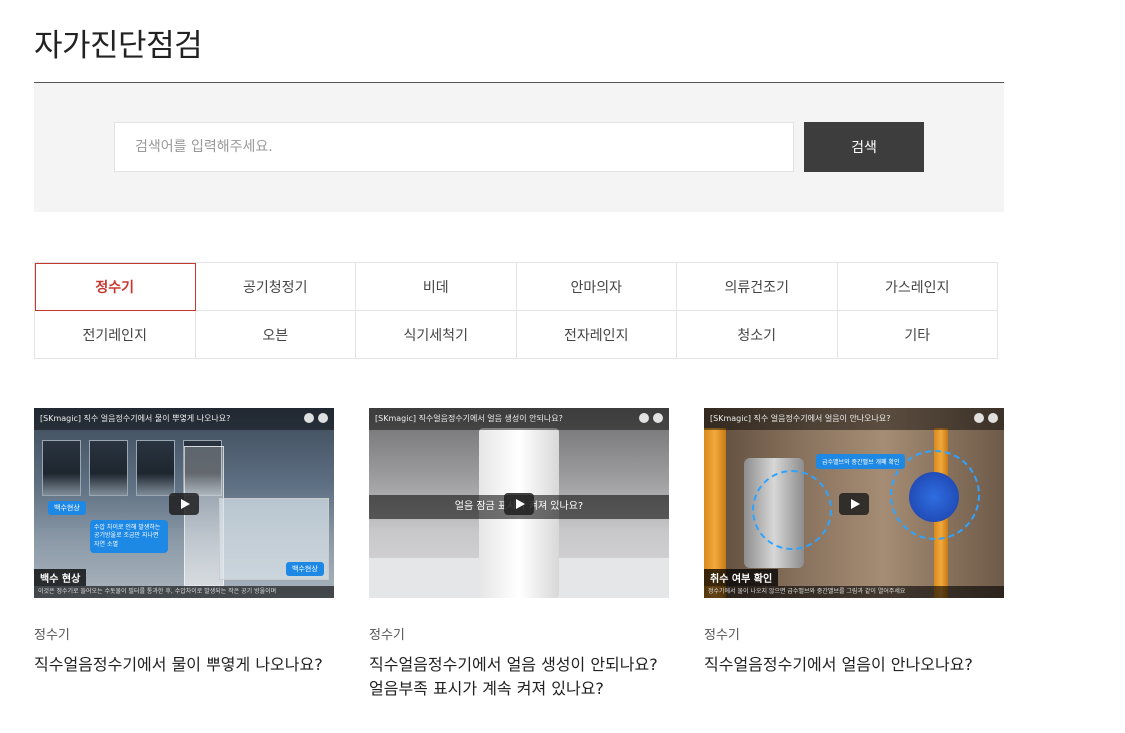 This screenshot has height=733, width=1125. What do you see at coordinates (436, 287) in the screenshot?
I see `category-tab-bidet: 비데` at bounding box center [436, 287].